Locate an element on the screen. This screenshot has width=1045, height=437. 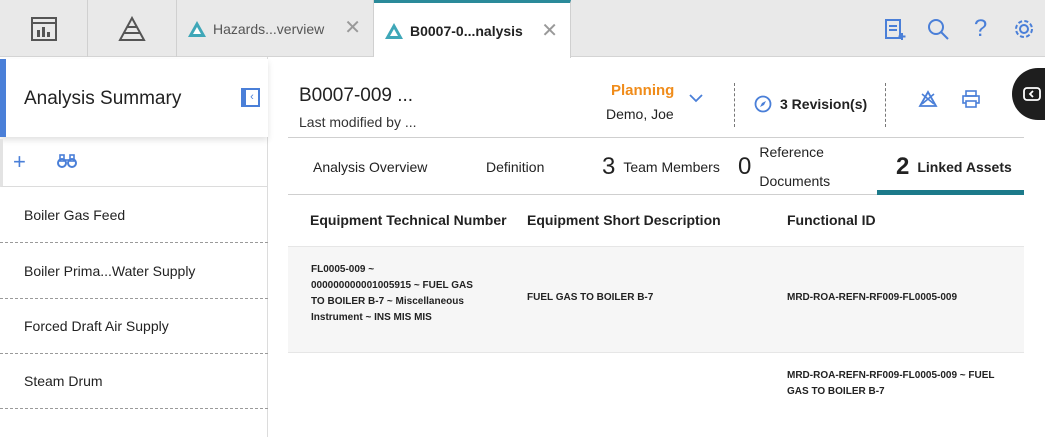
revisions-button: 3 Revision(s) is located at coordinates (810, 104).